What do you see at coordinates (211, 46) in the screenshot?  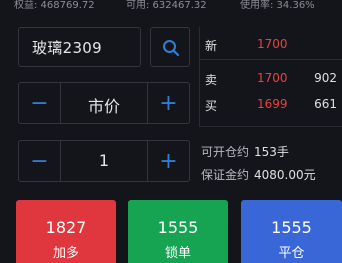 I see `last-price-label: 新` at bounding box center [211, 46].